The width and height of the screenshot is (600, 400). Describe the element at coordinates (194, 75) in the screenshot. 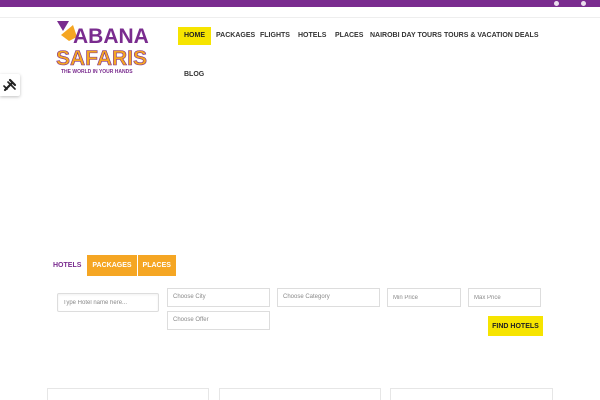

I see `nav-blog: BLOG` at that location.